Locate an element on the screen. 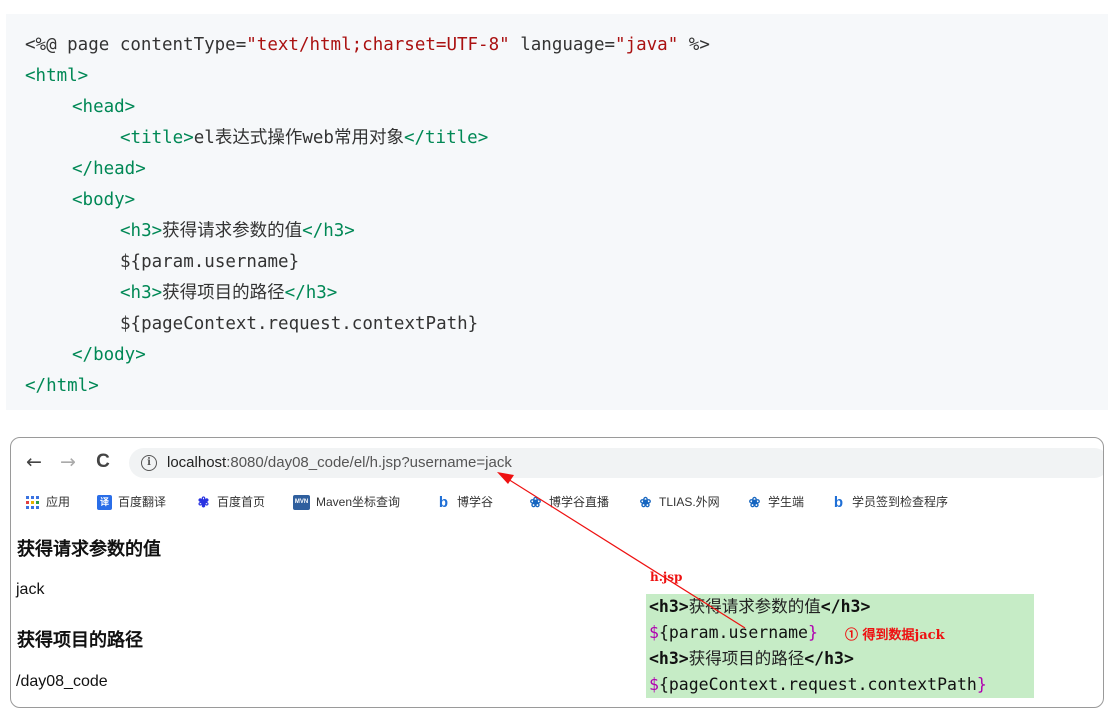 Image resolution: width=1114 pixels, height=719 pixels. baidu-paw-icon: ✾ is located at coordinates (203, 502).